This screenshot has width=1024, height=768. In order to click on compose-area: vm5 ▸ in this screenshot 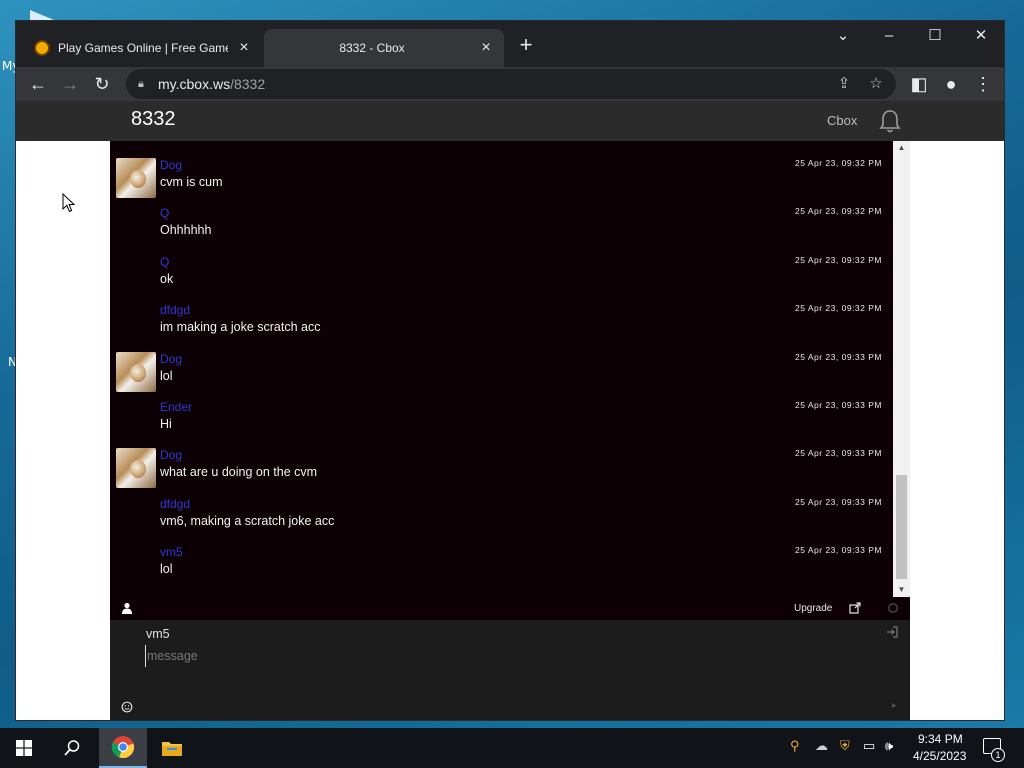, I will do `click(510, 670)`.